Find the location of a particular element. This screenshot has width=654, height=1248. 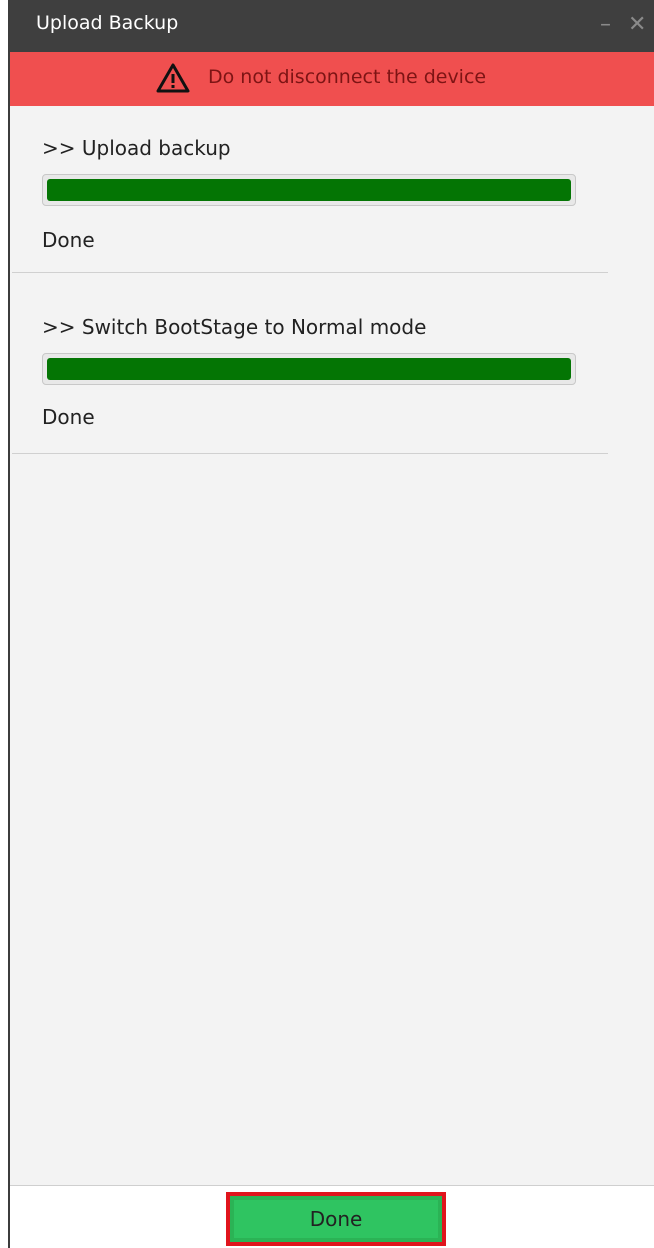

close-icon: ✕ is located at coordinates (637, 25).